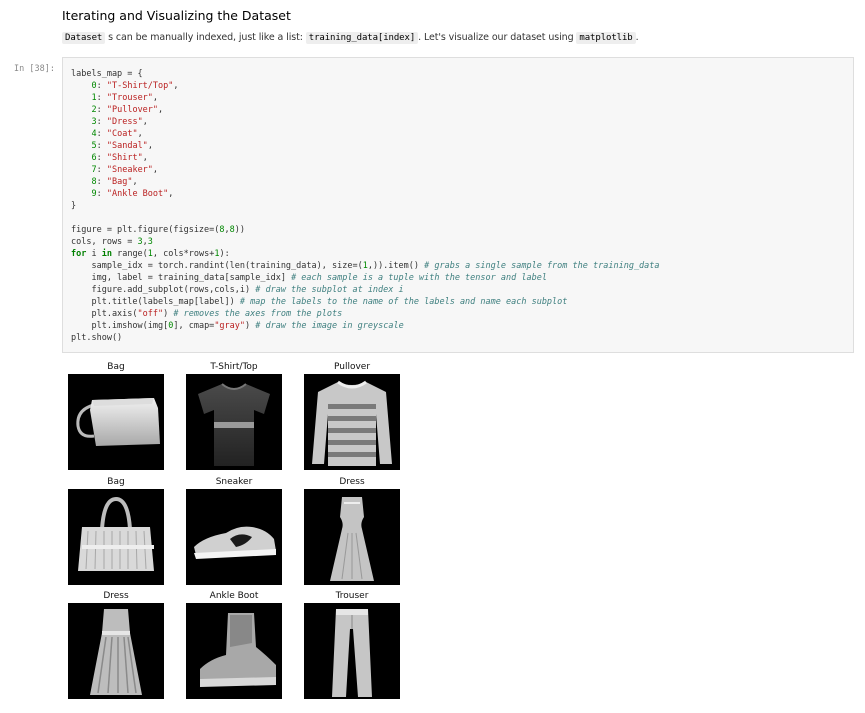  Describe the element at coordinates (125, 170) in the screenshot. I see `labels-map-entry: 7: "Sneaker",` at that location.